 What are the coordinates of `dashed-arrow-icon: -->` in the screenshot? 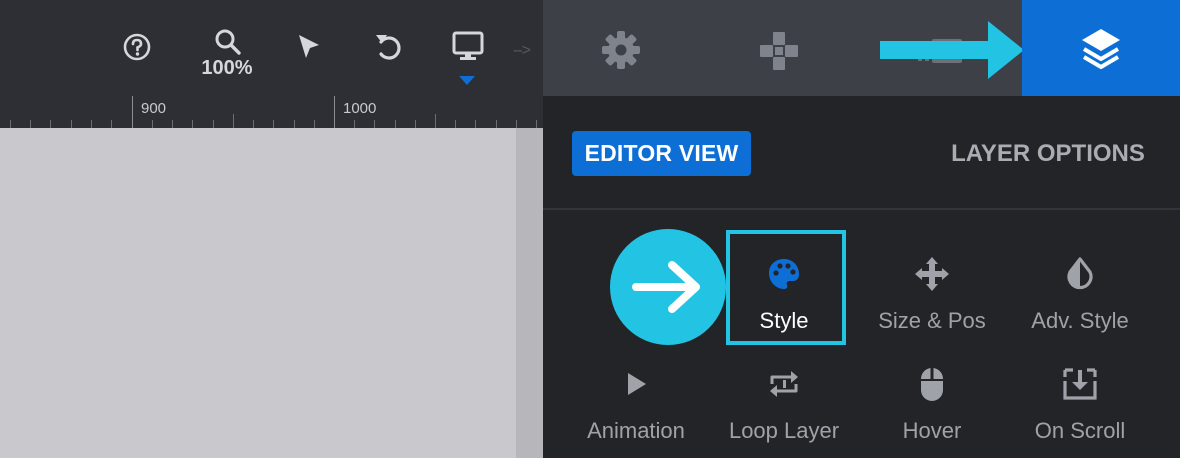 It's located at (522, 50).